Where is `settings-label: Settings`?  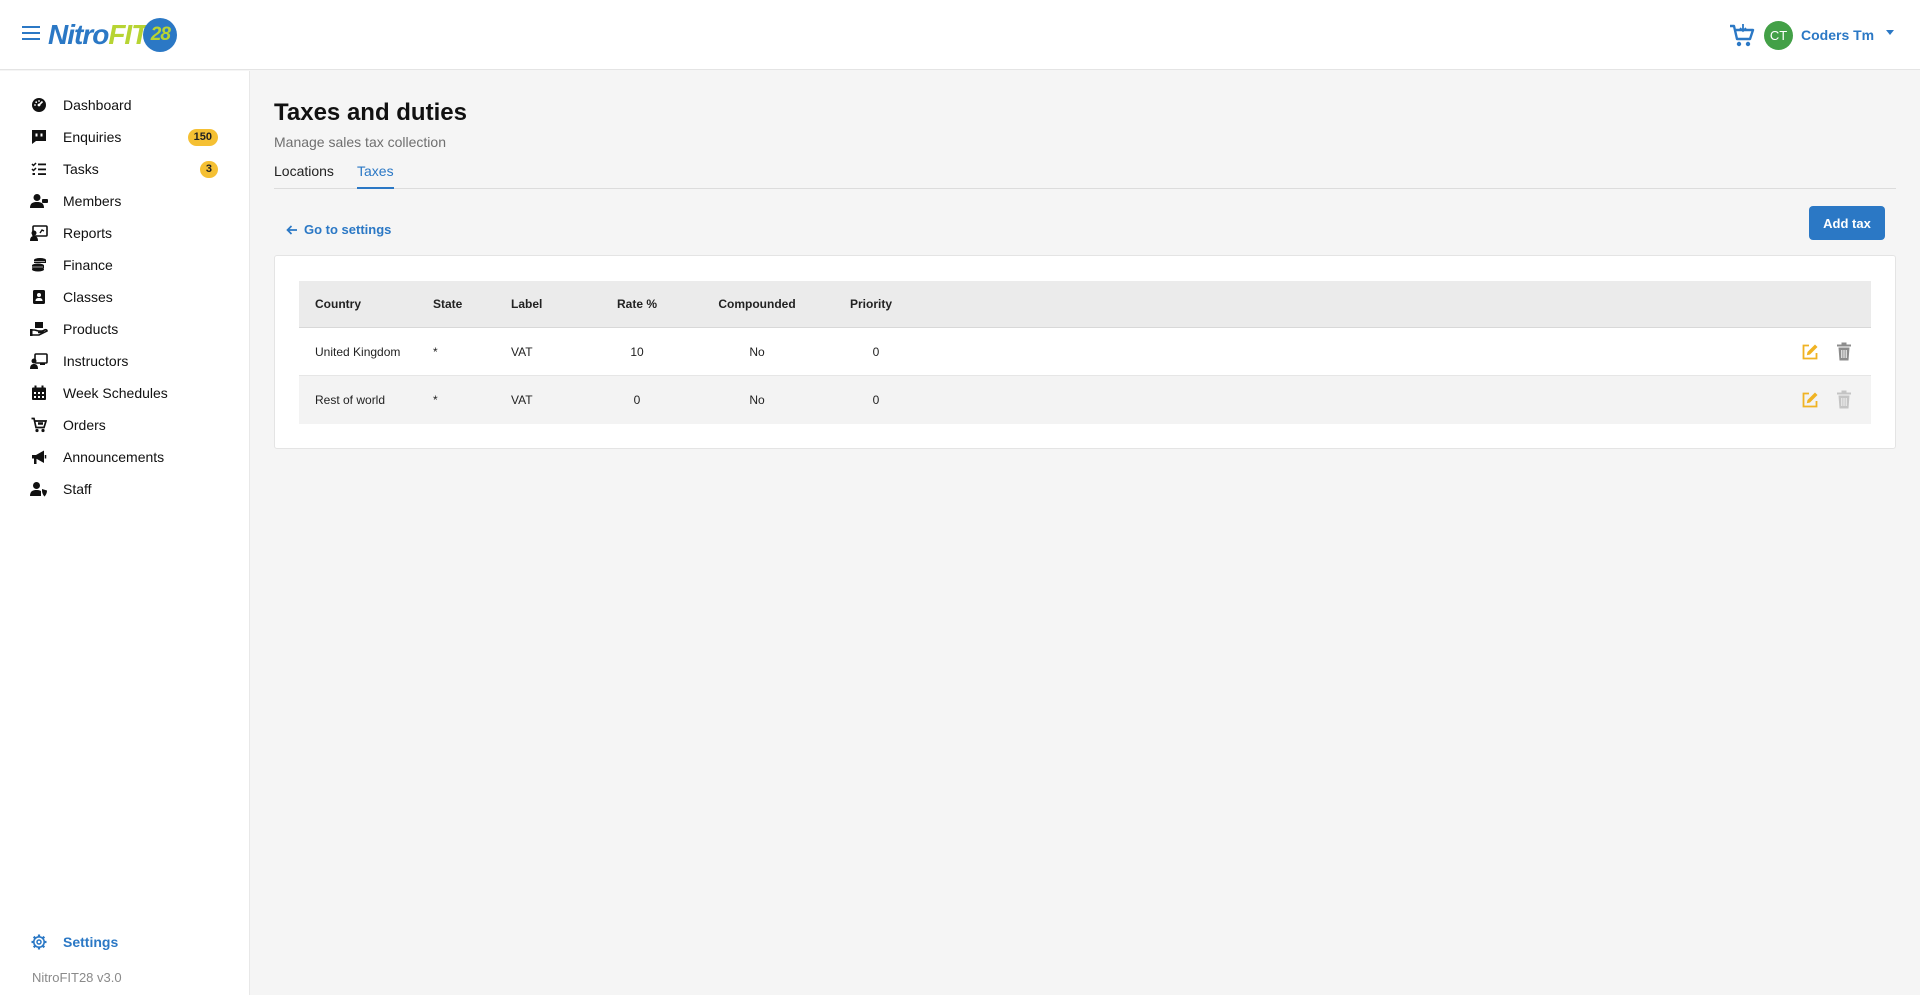 settings-label: Settings is located at coordinates (91, 942).